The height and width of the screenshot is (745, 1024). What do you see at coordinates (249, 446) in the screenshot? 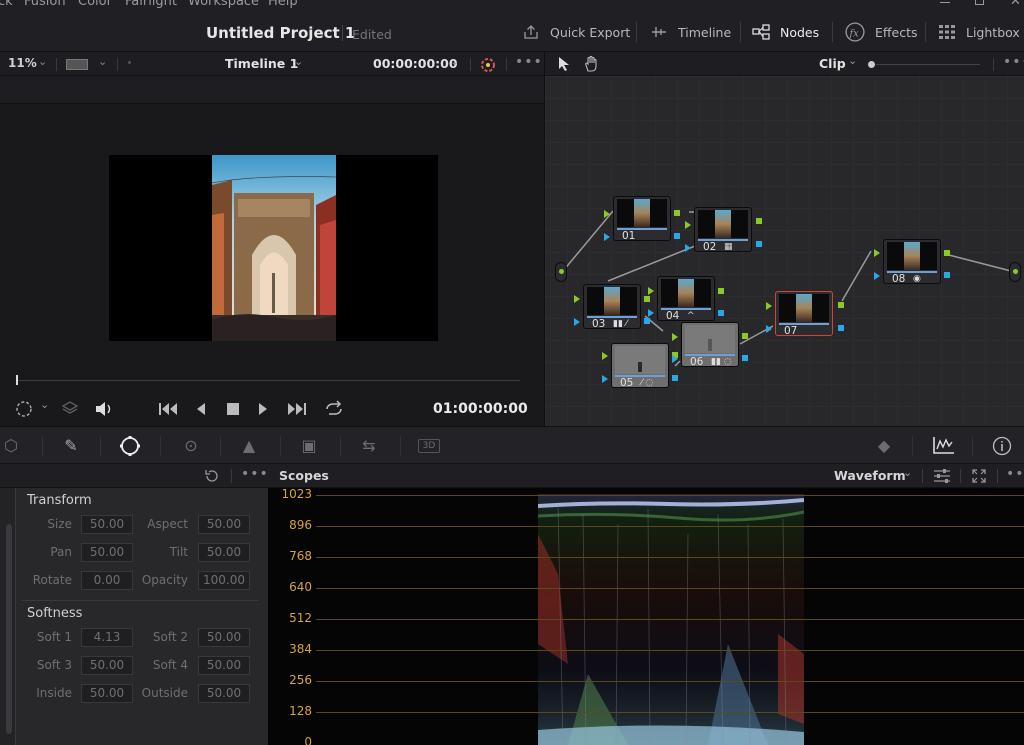
I see `blur-icon: ▲` at bounding box center [249, 446].